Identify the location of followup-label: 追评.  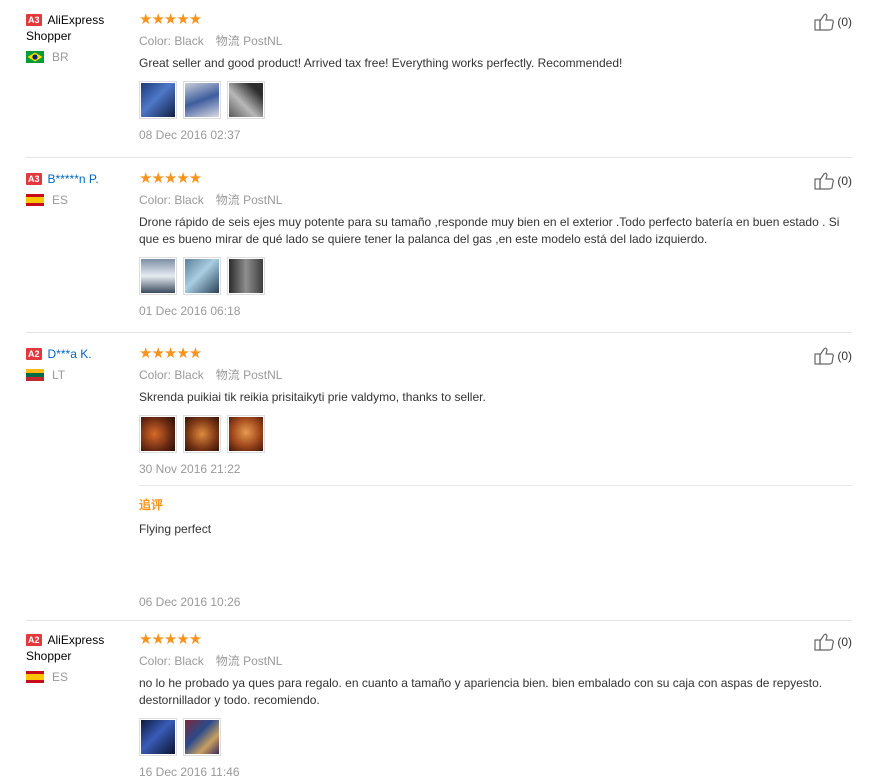
(151, 505).